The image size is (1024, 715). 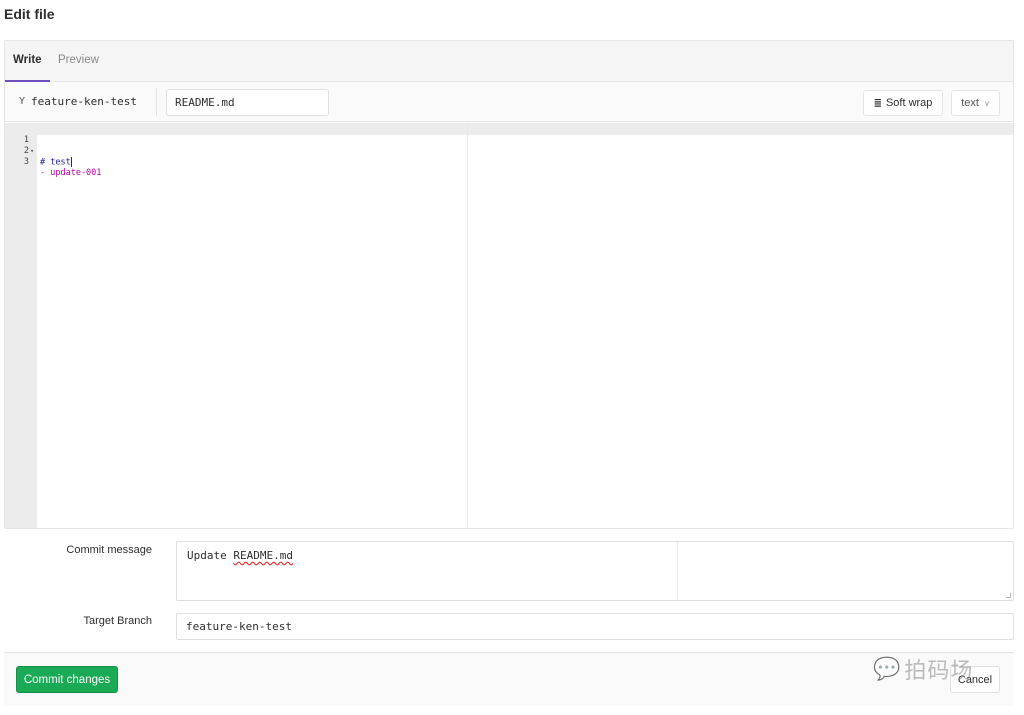 I want to click on commit-message-text: Update README.md, so click(x=240, y=555).